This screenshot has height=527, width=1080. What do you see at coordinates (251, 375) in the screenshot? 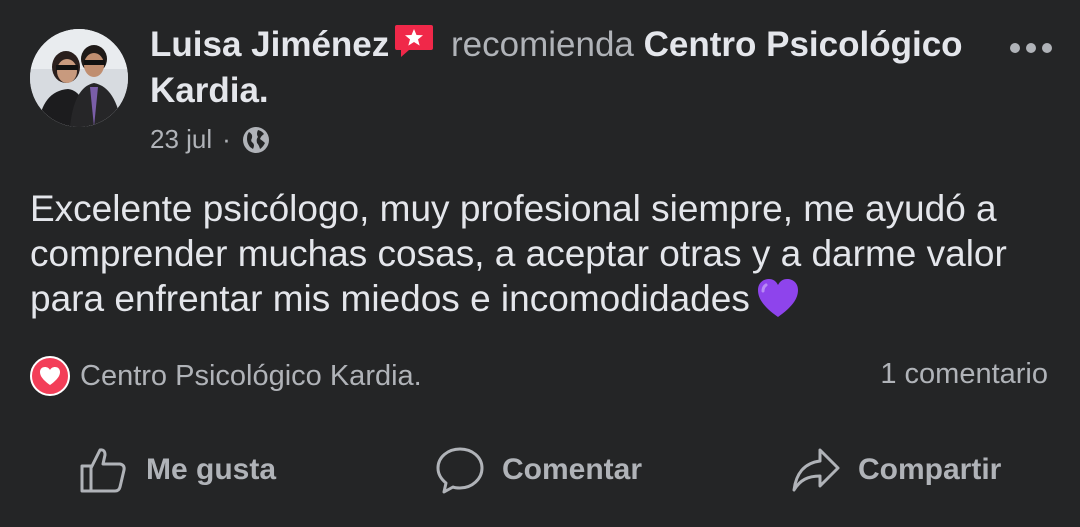
I see `reactions-names: Centro Psicológico Kardia.` at bounding box center [251, 375].